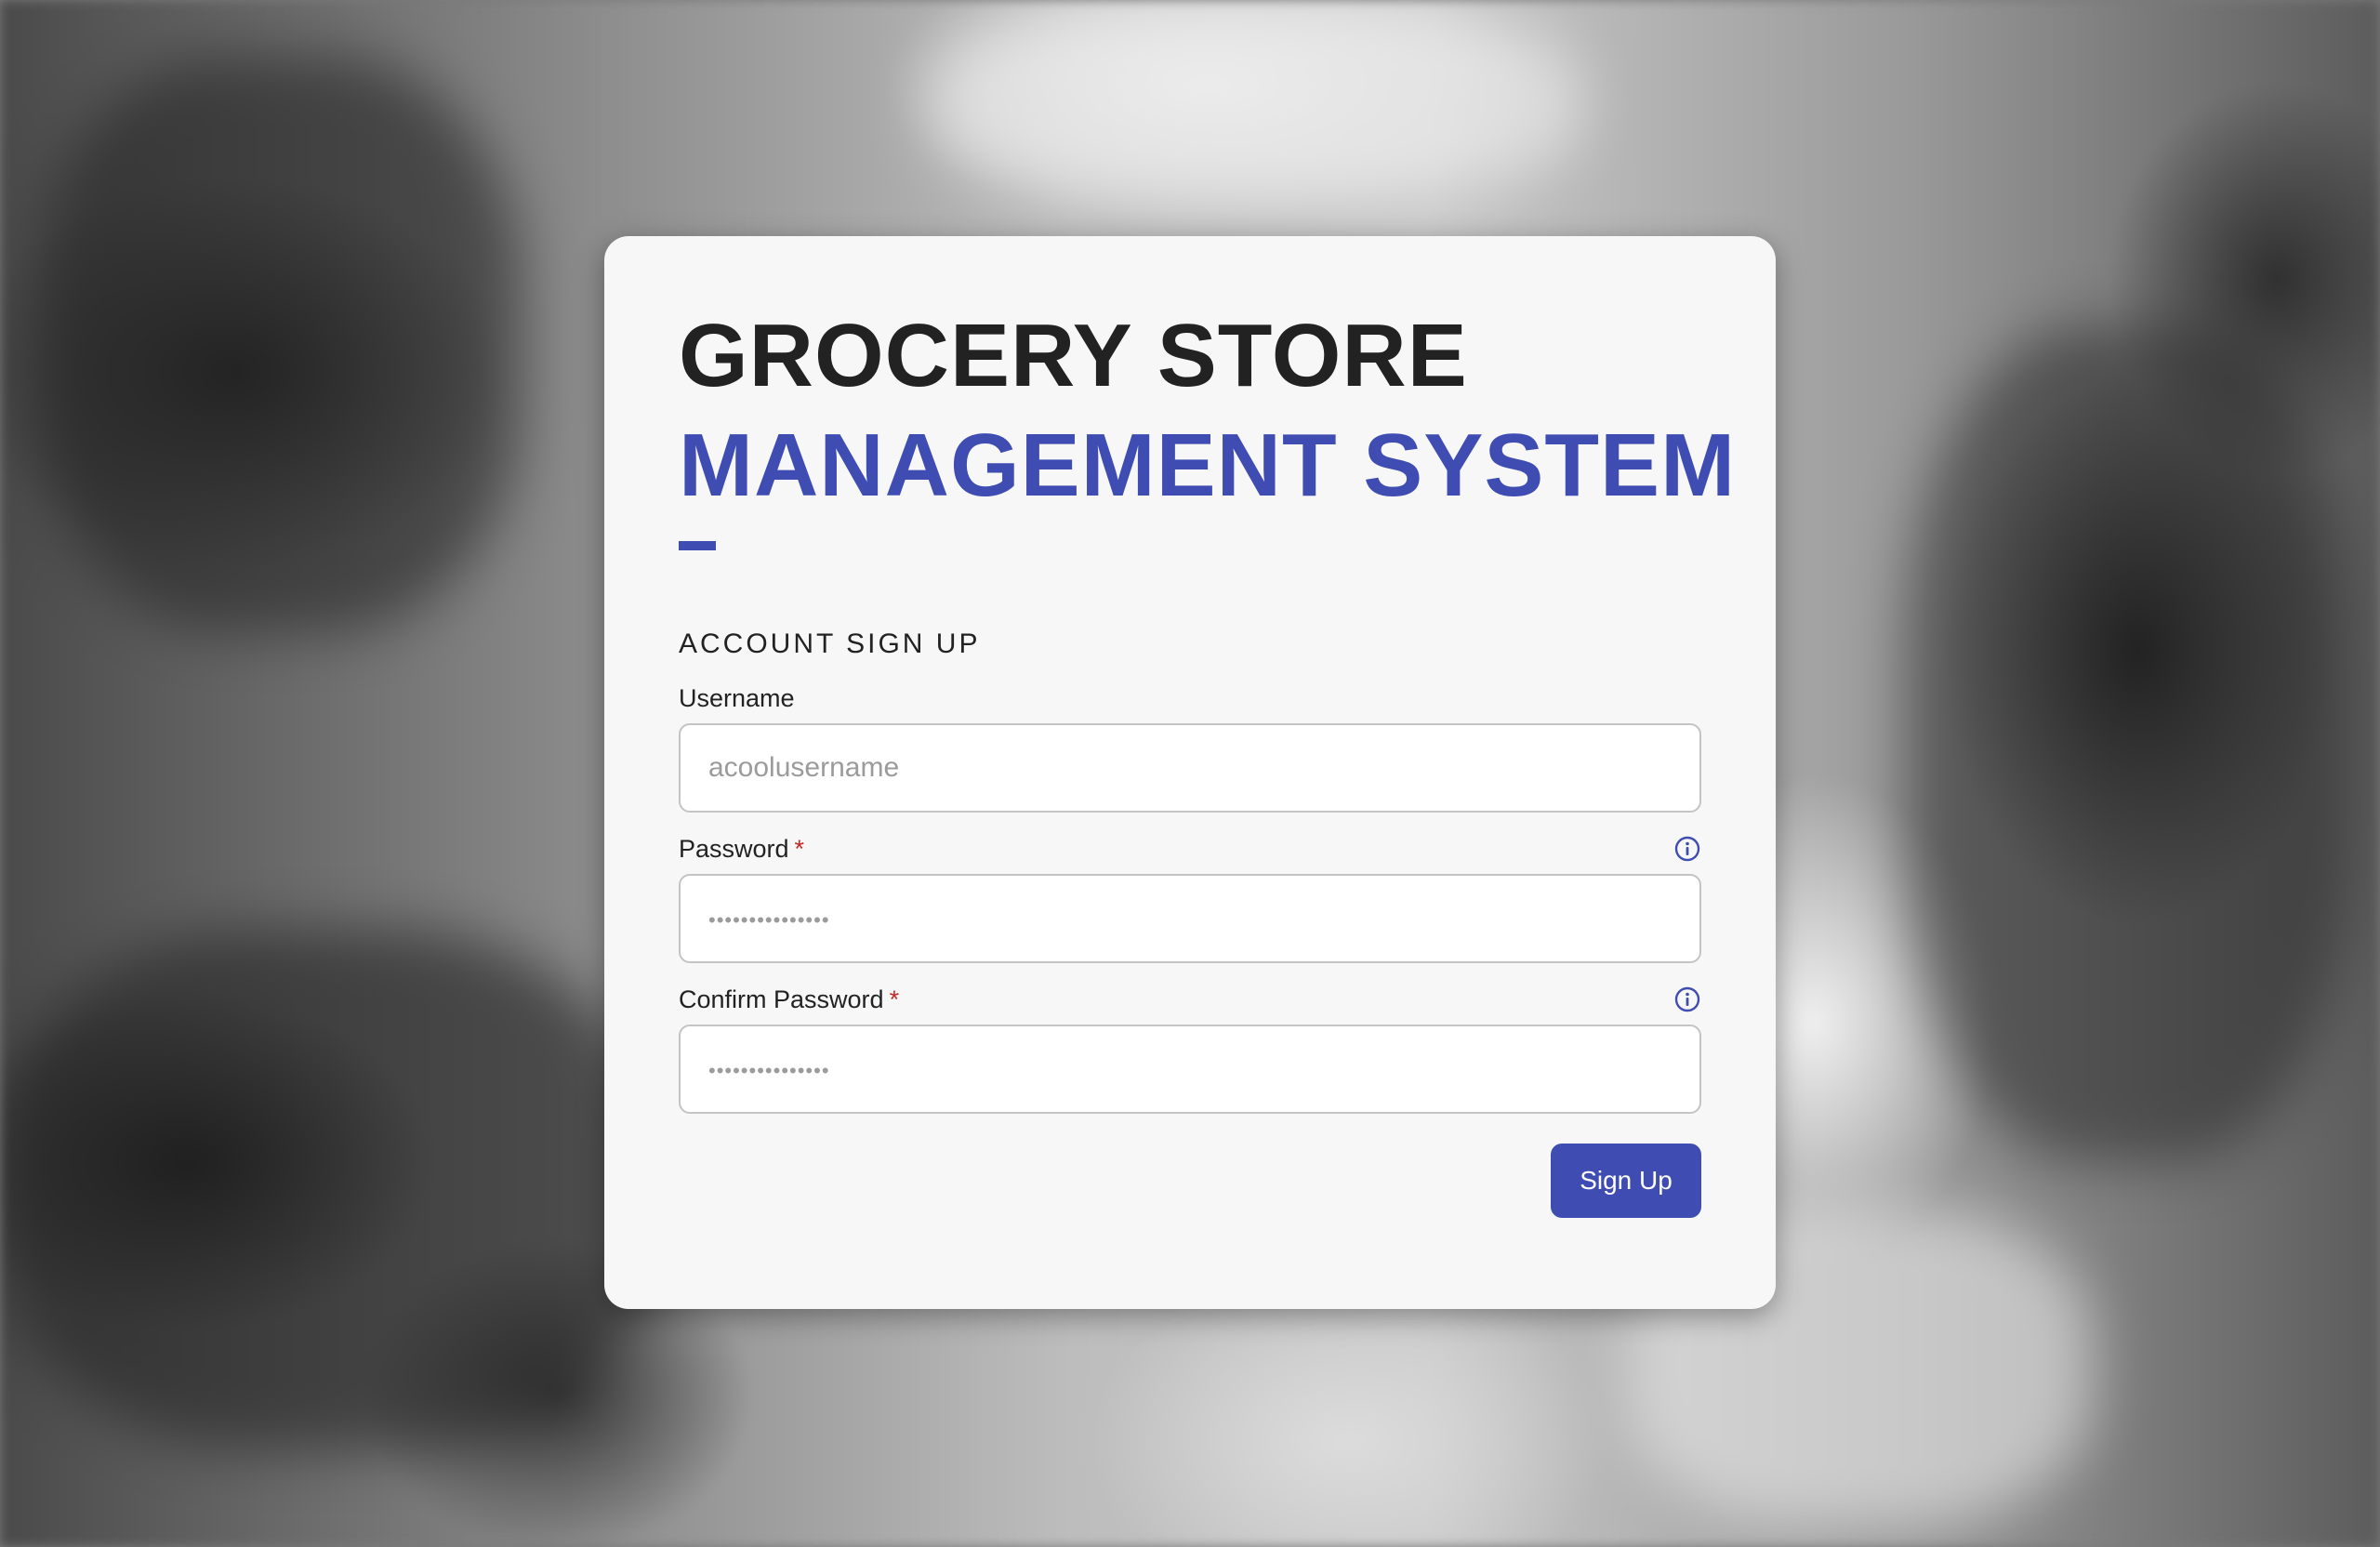  What do you see at coordinates (1626, 1181) in the screenshot?
I see `sign-up-button: Sign Up` at bounding box center [1626, 1181].